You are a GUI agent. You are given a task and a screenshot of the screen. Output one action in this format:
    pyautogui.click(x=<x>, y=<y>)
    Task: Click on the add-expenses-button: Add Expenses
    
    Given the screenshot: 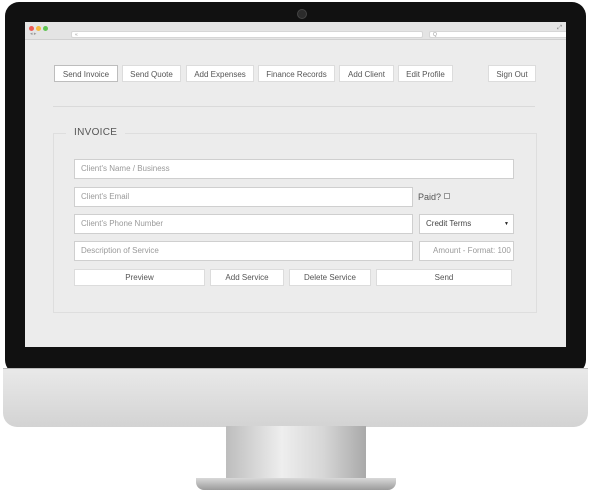 What is the action you would take?
    pyautogui.click(x=220, y=73)
    